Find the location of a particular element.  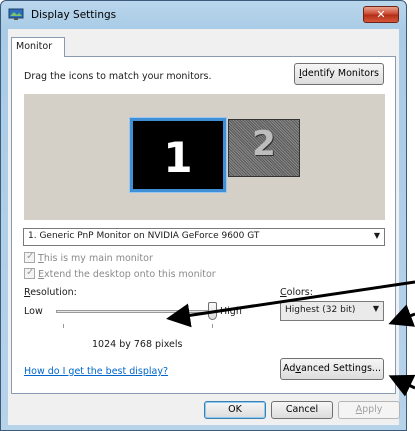

resolution-slider-track is located at coordinates (133, 311).